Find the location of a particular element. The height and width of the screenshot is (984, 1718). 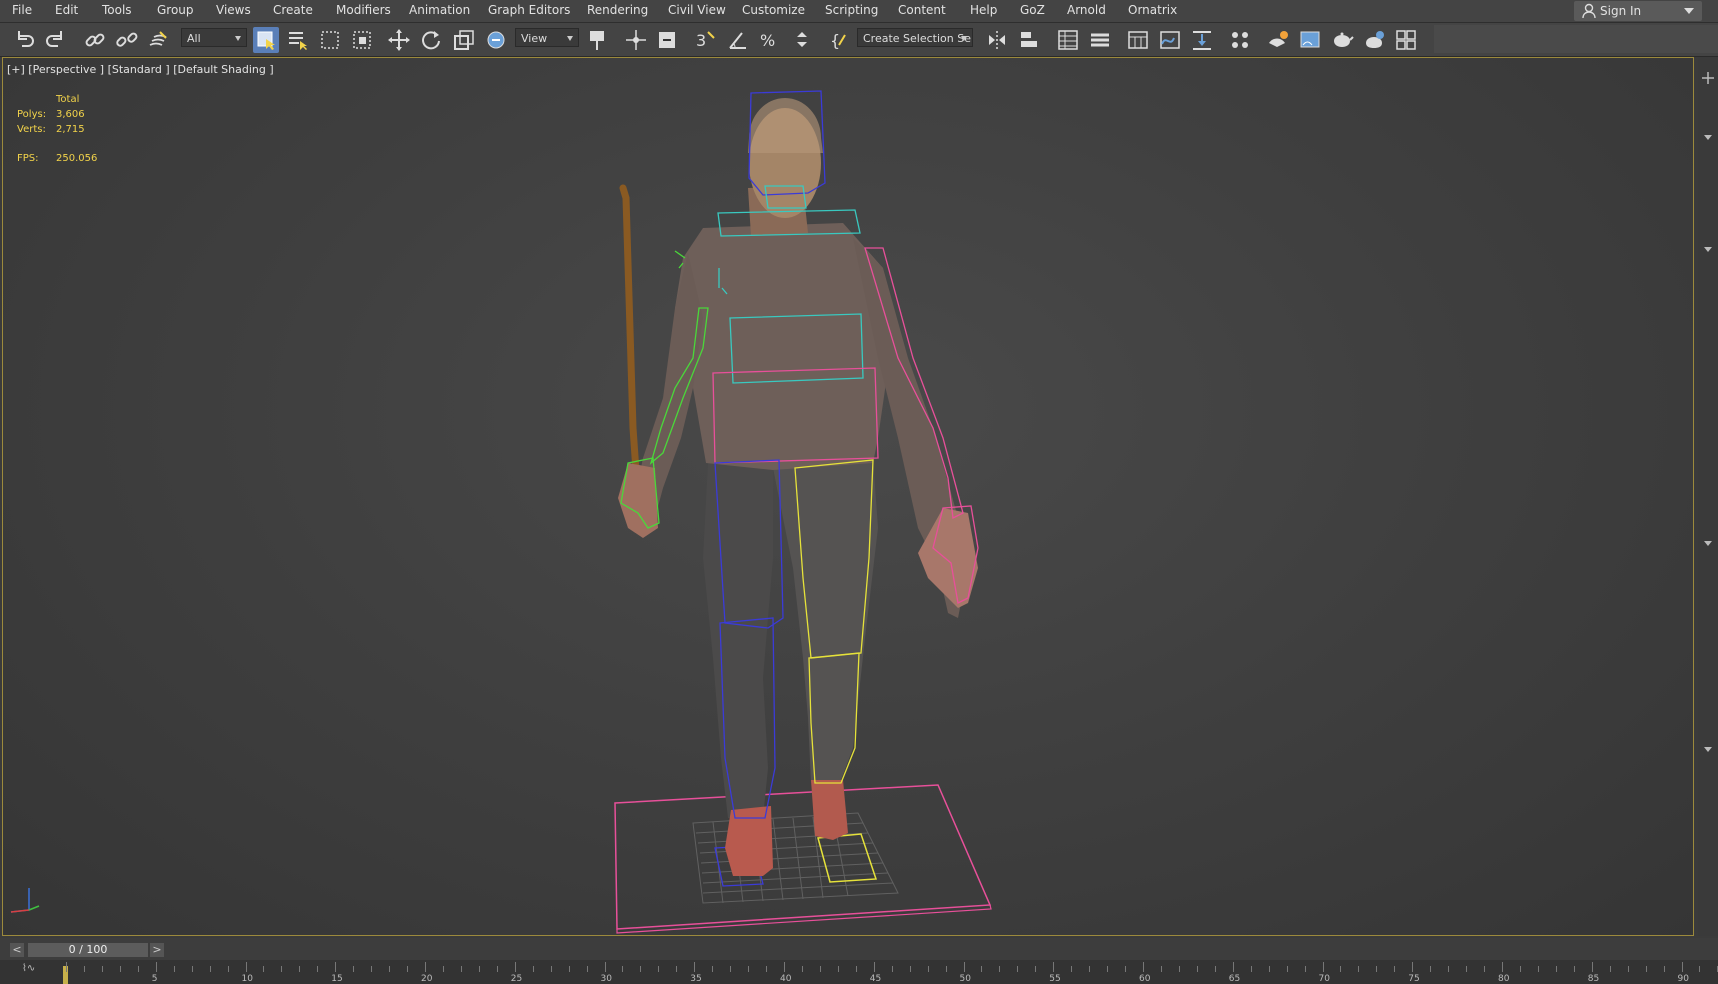

menu-modifiers: Modifiers is located at coordinates (363, 10).